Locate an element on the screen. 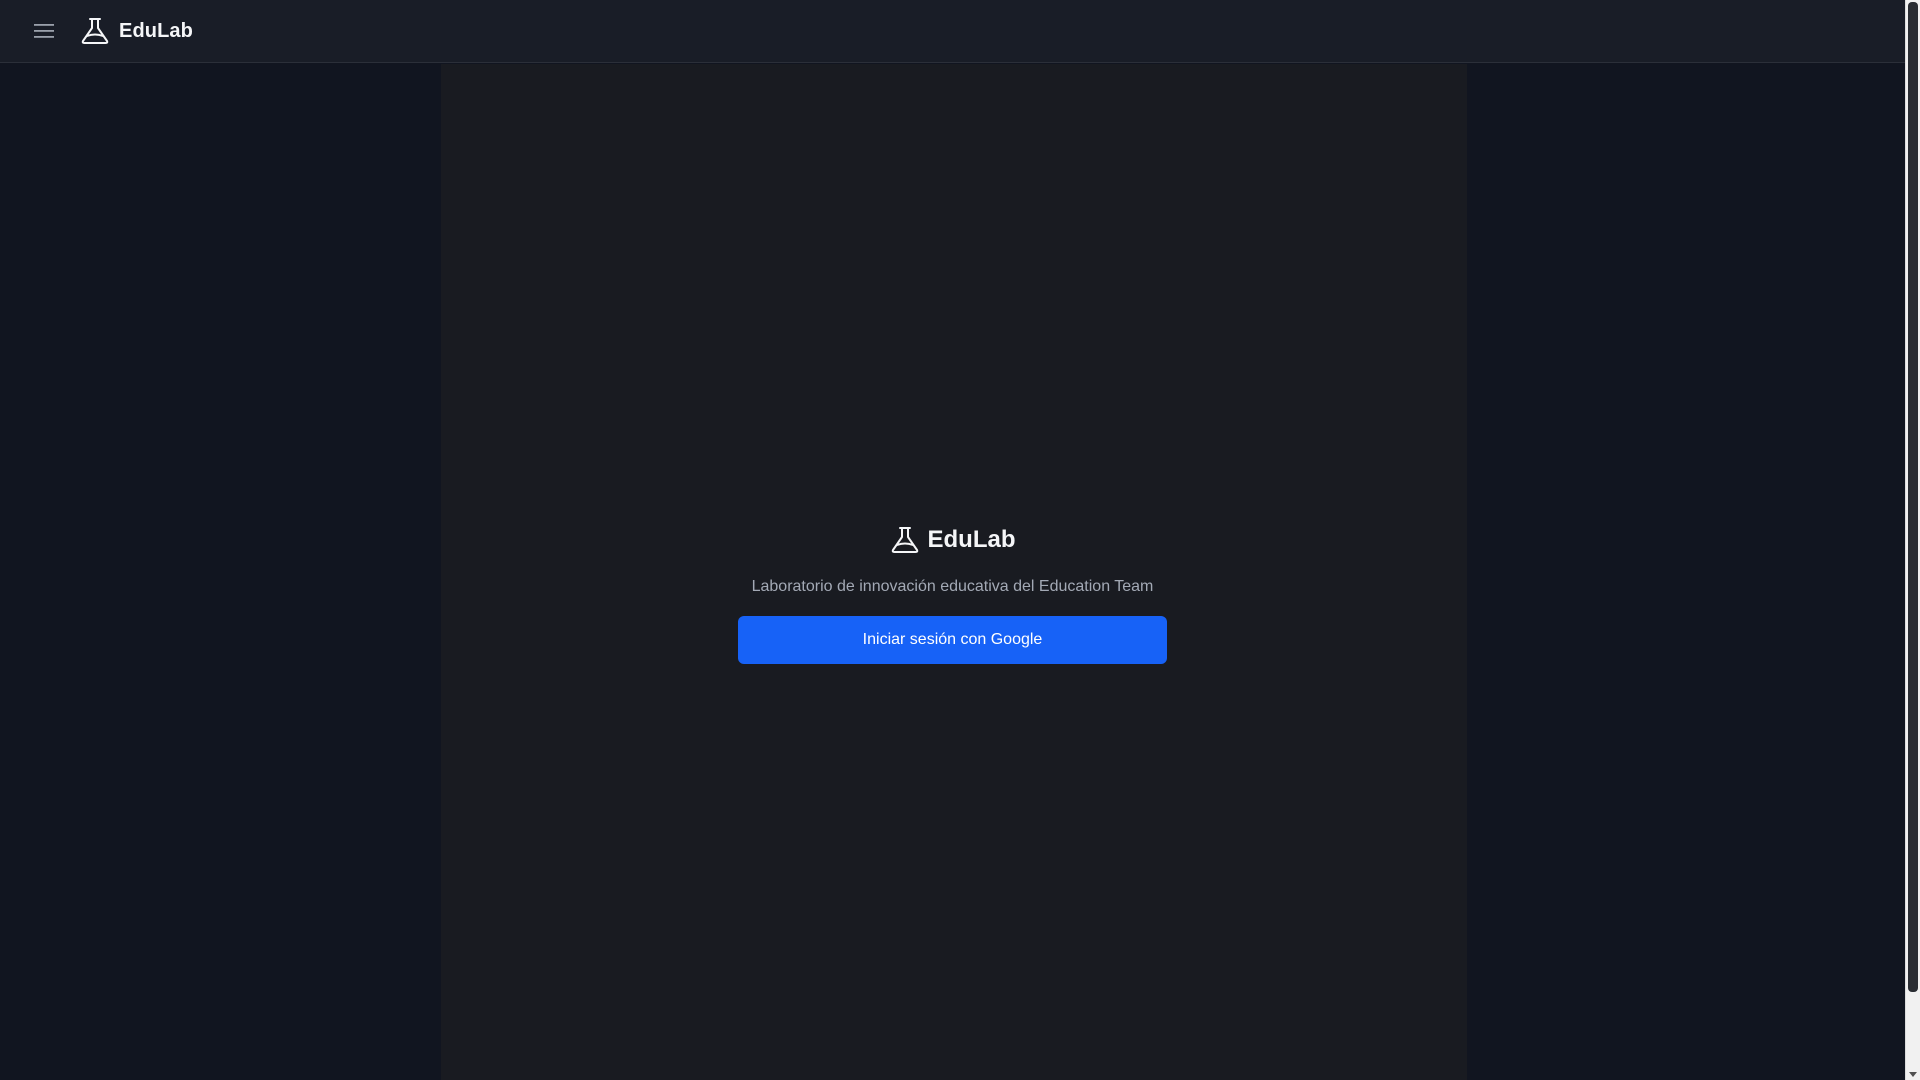 This screenshot has width=1920, height=1080. login-brand-name: EduLab is located at coordinates (971, 539).